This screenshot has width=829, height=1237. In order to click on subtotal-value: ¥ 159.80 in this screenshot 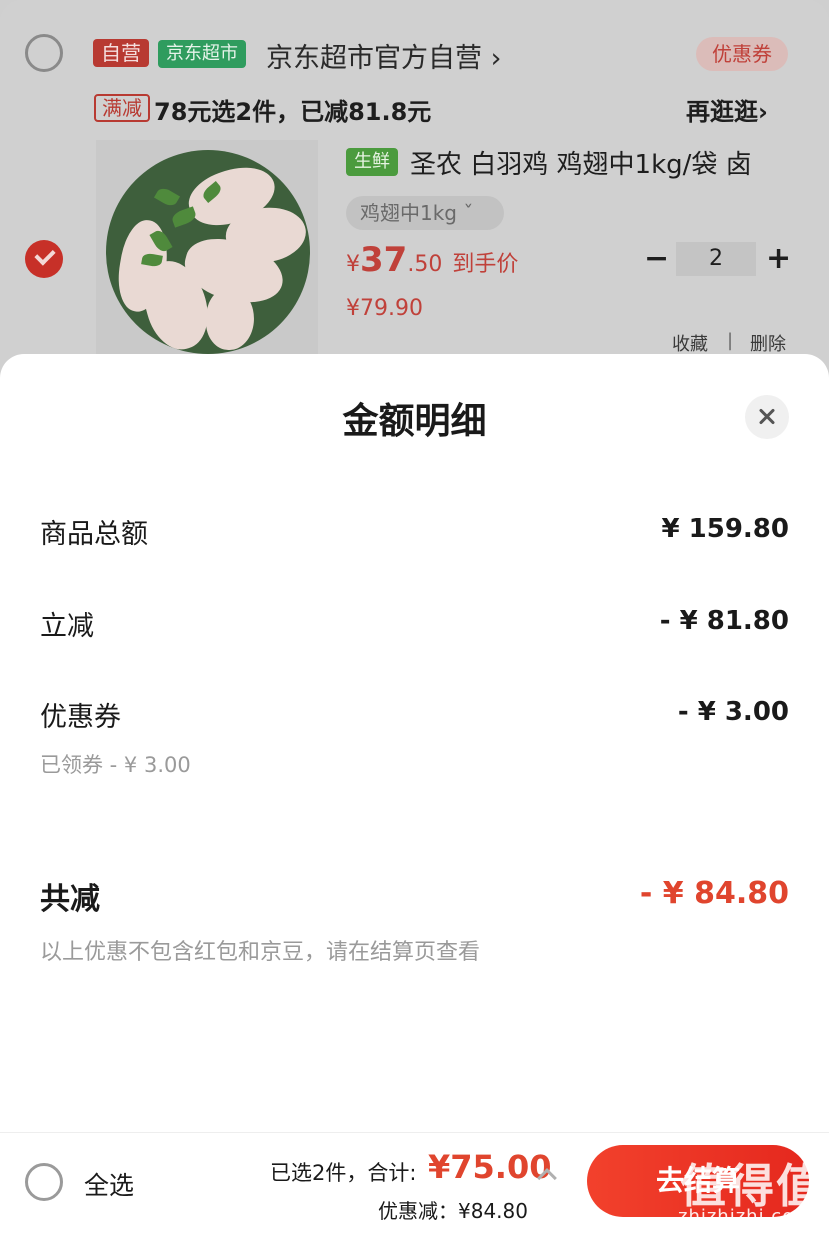, I will do `click(725, 529)`.